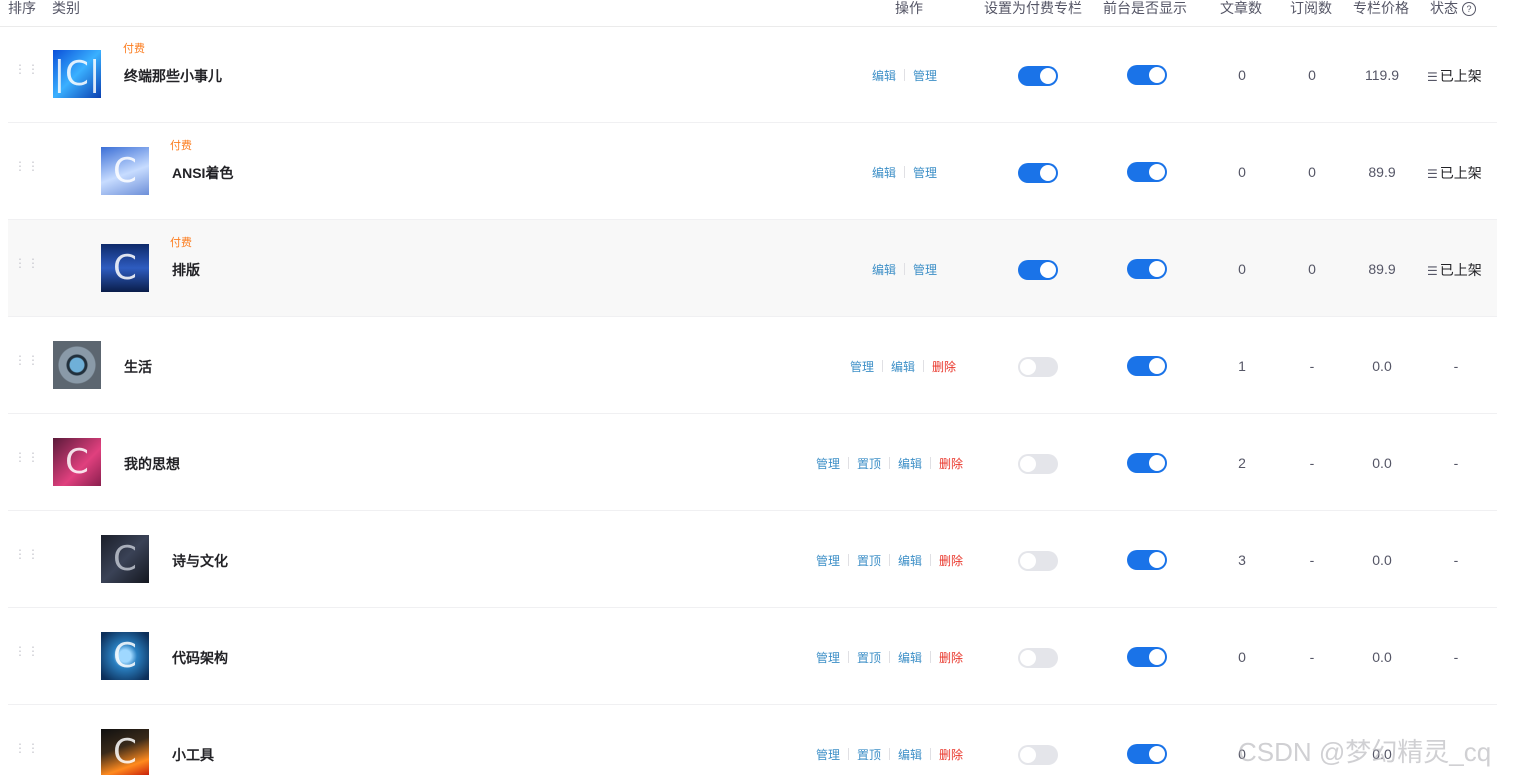 This screenshot has width=1518, height=775. I want to click on col-status: 状态?, so click(1453, 9).